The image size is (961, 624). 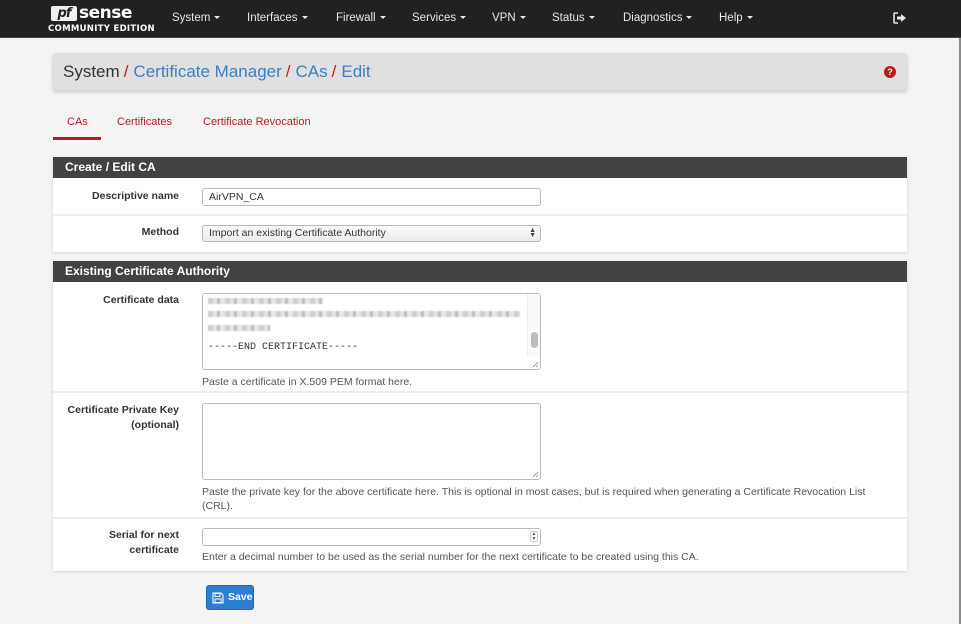 I want to click on nav-vpn: VPN, so click(x=509, y=18).